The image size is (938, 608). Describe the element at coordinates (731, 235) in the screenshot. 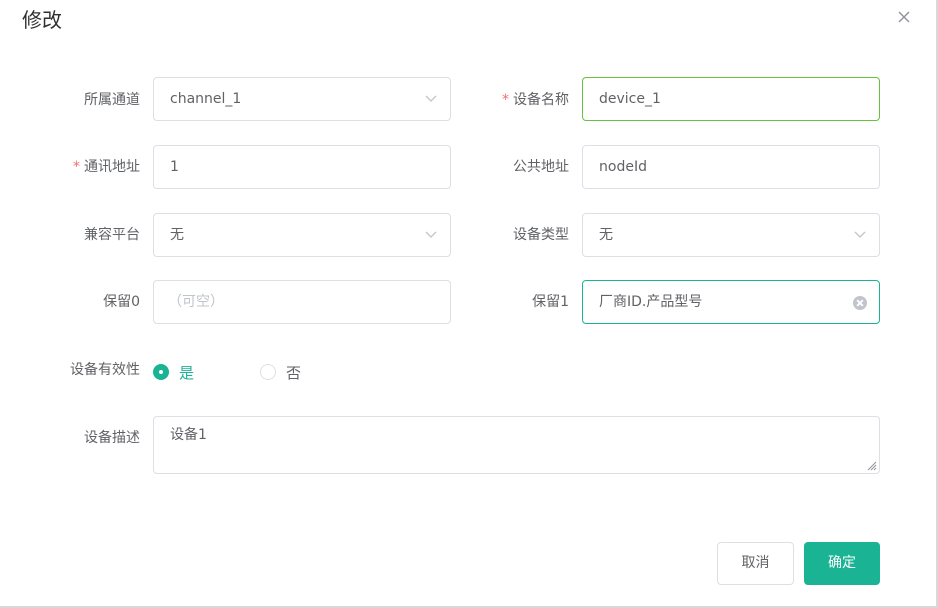

I see `device-type-select: 无` at that location.